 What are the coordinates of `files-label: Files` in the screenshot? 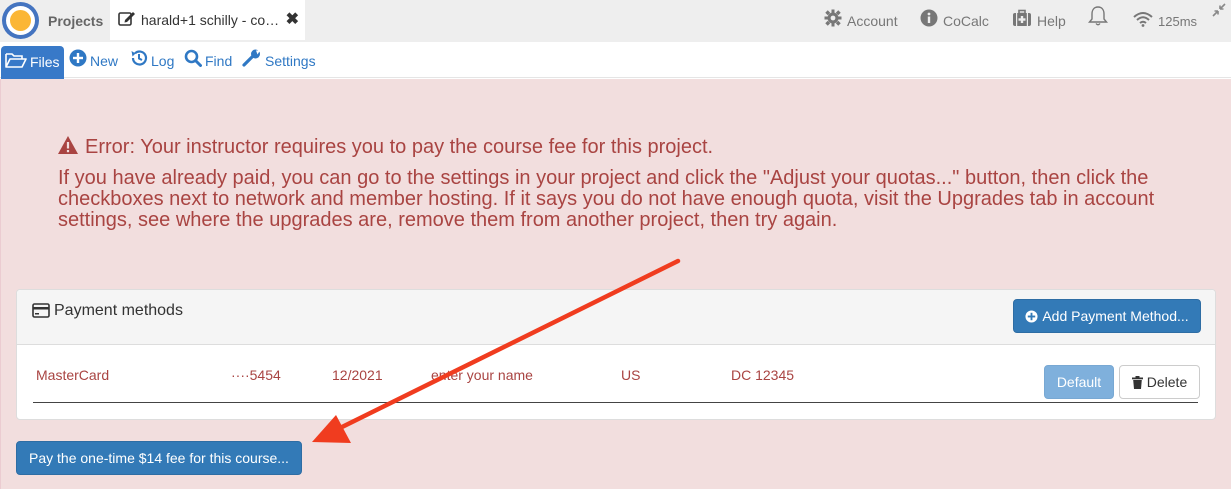 It's located at (45, 62).